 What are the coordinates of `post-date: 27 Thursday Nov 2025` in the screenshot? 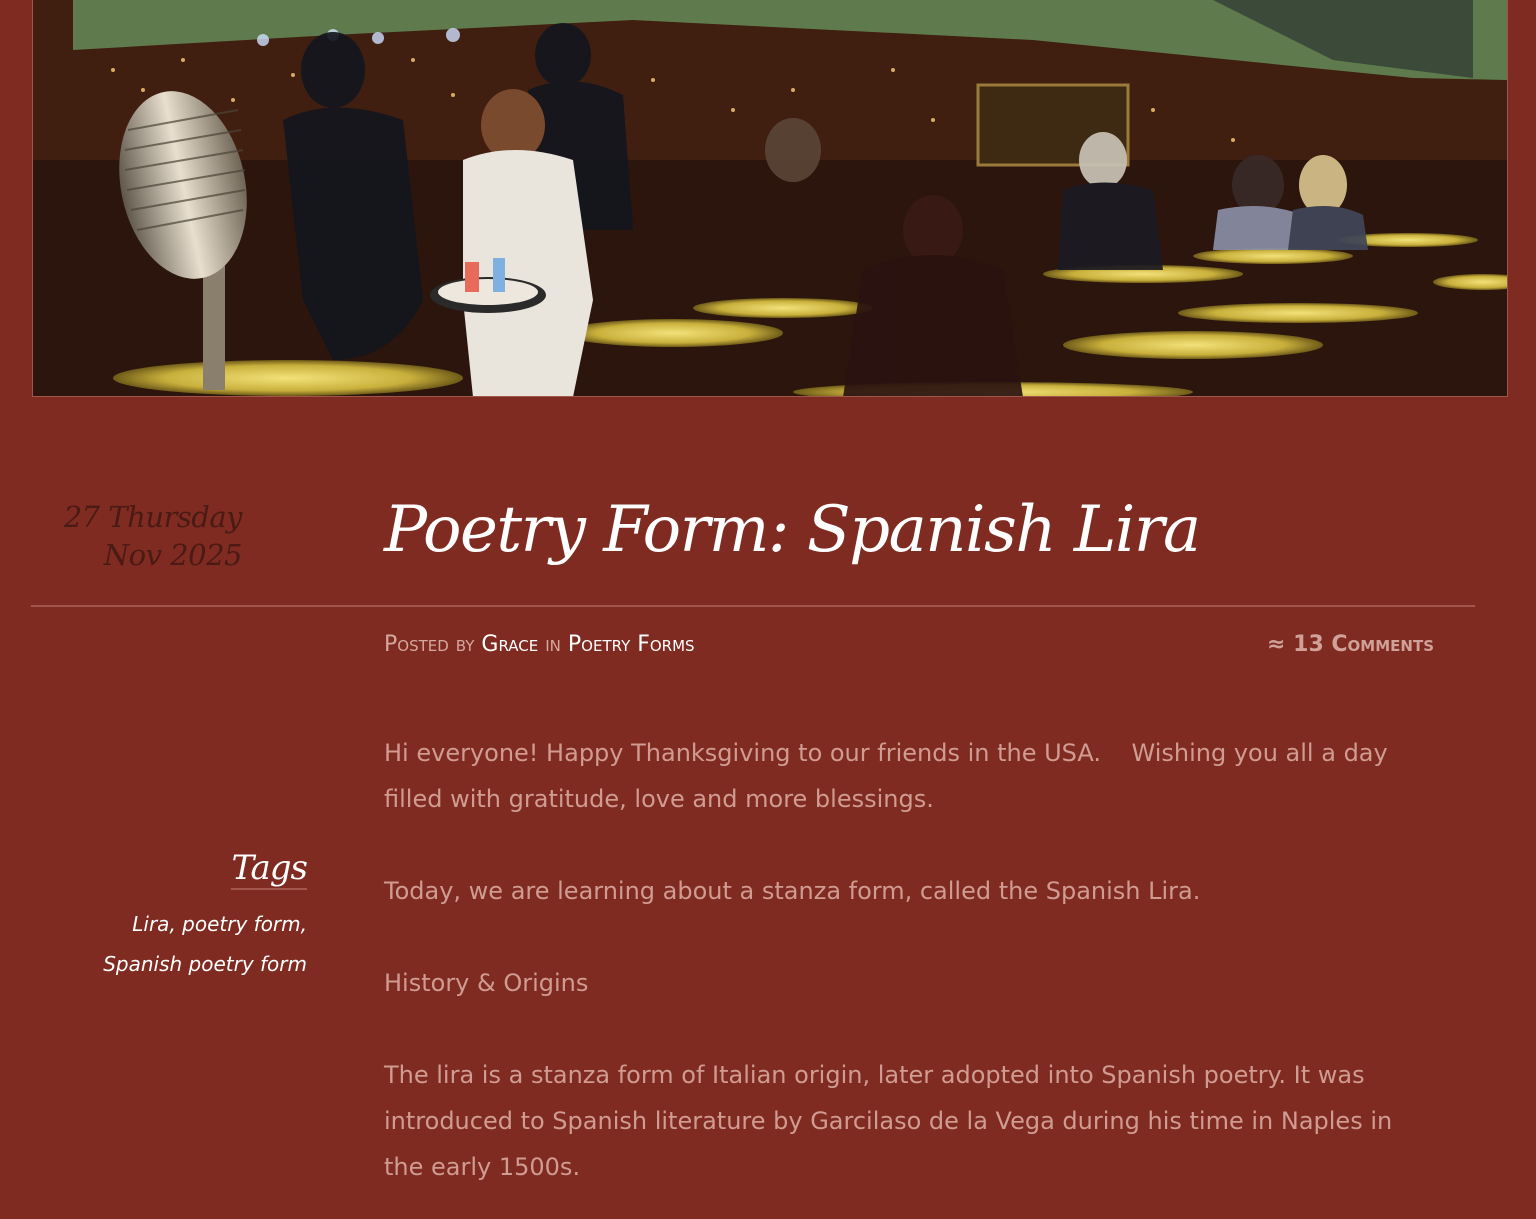 It's located at (153, 536).